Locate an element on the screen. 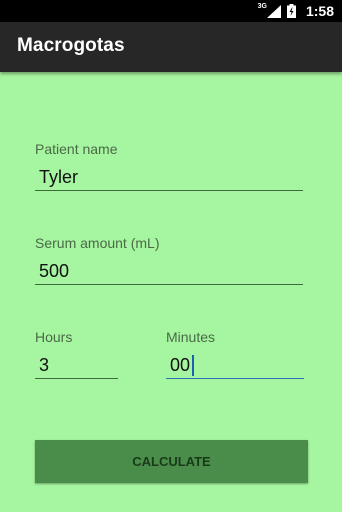 The height and width of the screenshot is (512, 342). patient-name-label: Patient name is located at coordinates (76, 149).